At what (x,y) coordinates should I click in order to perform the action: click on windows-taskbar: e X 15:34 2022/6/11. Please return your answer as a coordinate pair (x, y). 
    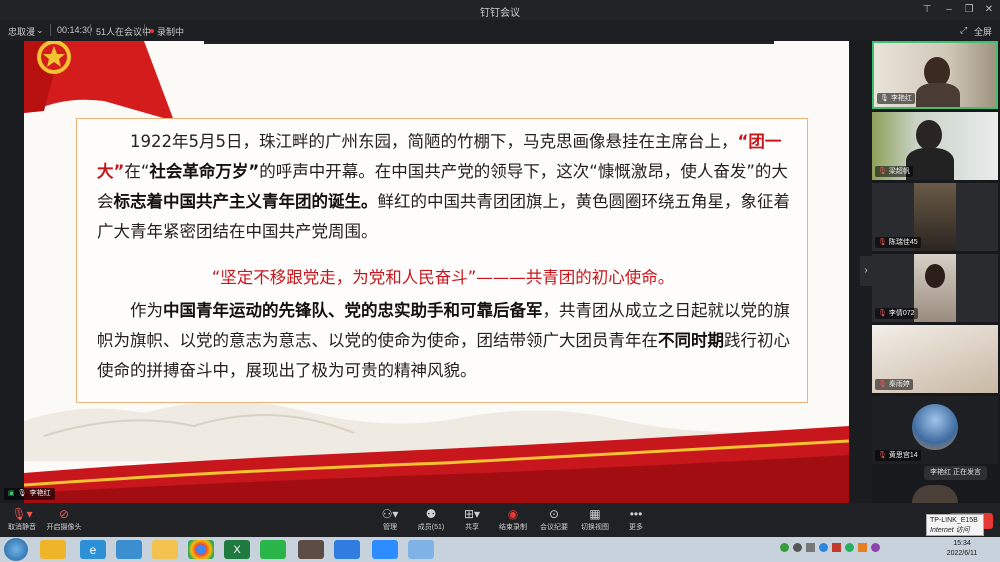
    Looking at the image, I should click on (500, 549).